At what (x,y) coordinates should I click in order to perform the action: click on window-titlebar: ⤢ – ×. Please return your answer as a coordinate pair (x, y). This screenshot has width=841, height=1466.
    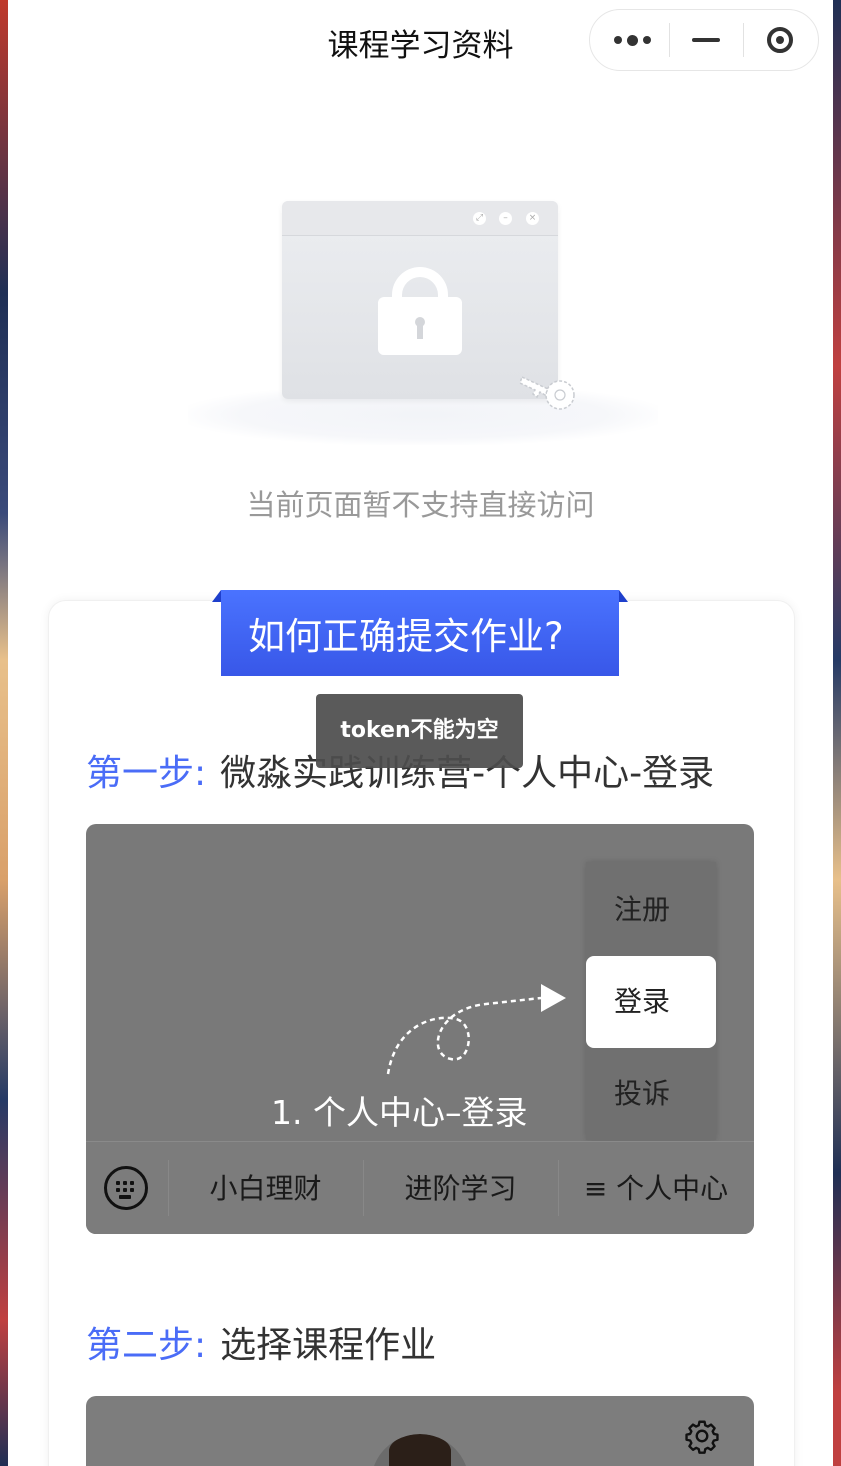
    Looking at the image, I should click on (420, 218).